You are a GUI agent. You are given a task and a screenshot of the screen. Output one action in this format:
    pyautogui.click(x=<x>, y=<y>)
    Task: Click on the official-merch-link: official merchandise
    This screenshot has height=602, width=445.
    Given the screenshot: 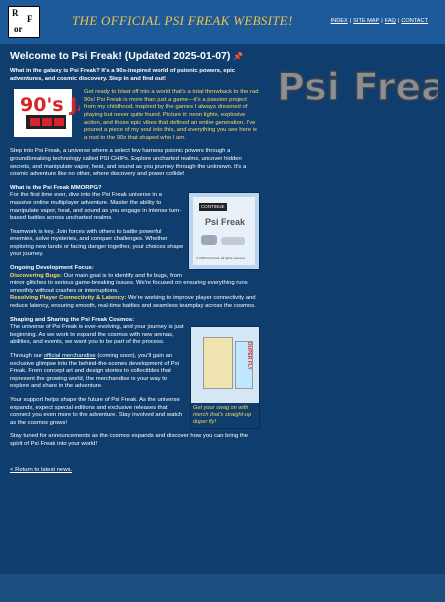 What is the action you would take?
    pyautogui.click(x=70, y=356)
    